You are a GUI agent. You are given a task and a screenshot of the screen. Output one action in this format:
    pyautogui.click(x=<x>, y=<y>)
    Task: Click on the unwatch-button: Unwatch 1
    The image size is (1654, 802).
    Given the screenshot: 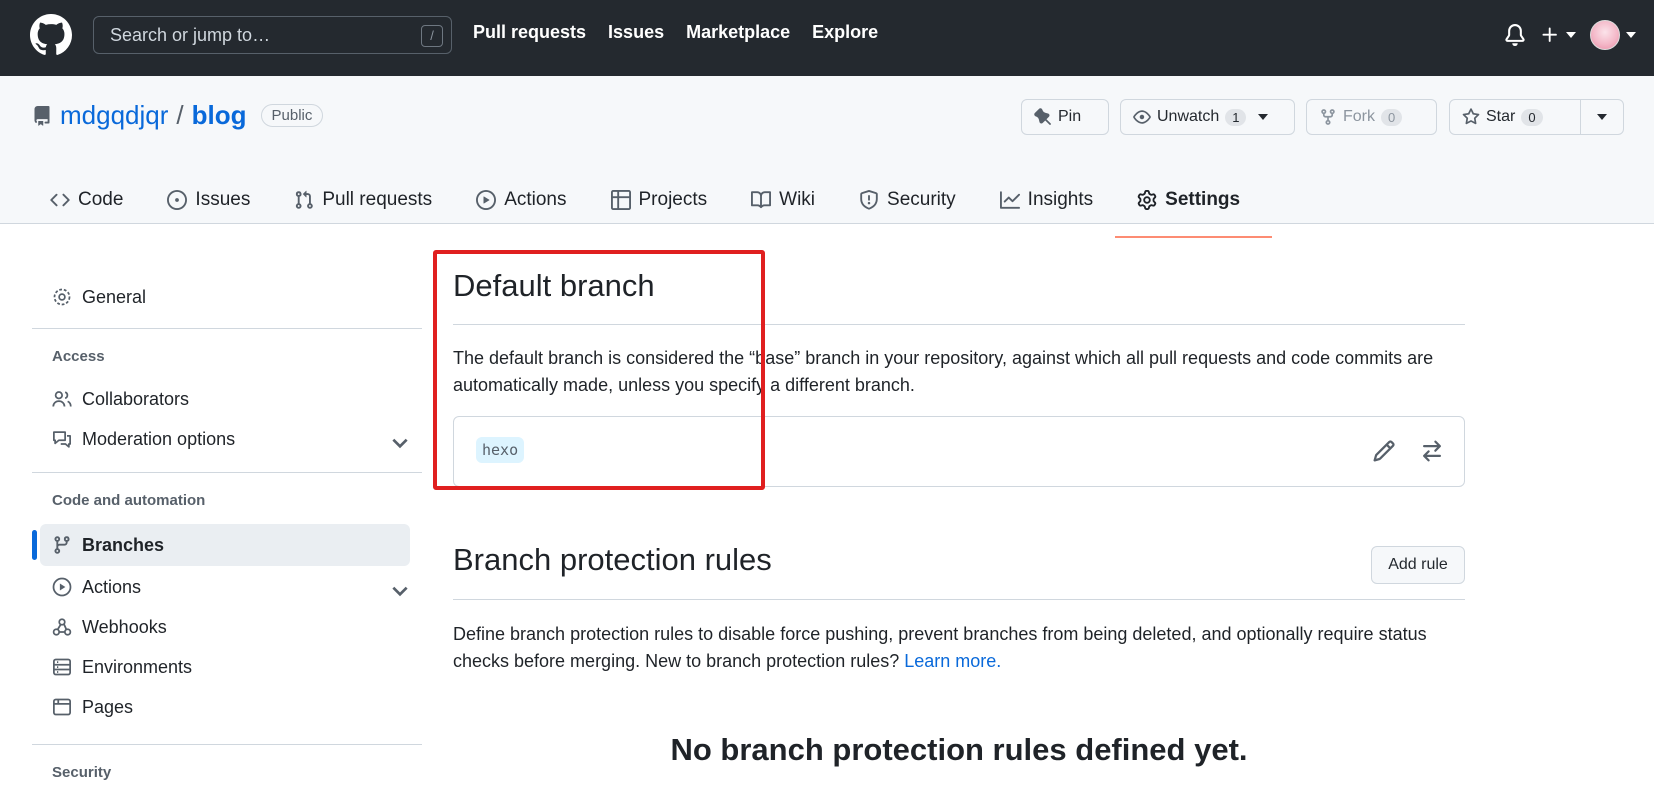 What is the action you would take?
    pyautogui.click(x=1207, y=117)
    